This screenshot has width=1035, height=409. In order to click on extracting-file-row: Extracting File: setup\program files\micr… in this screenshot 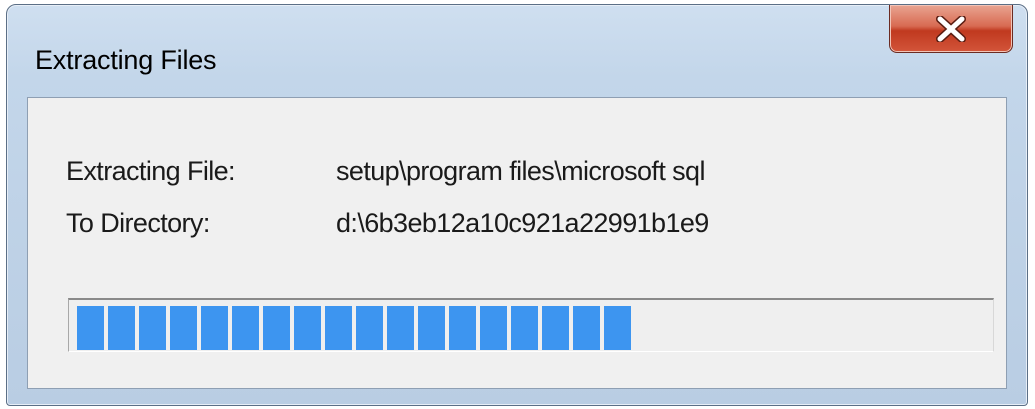, I will do `click(385, 171)`.